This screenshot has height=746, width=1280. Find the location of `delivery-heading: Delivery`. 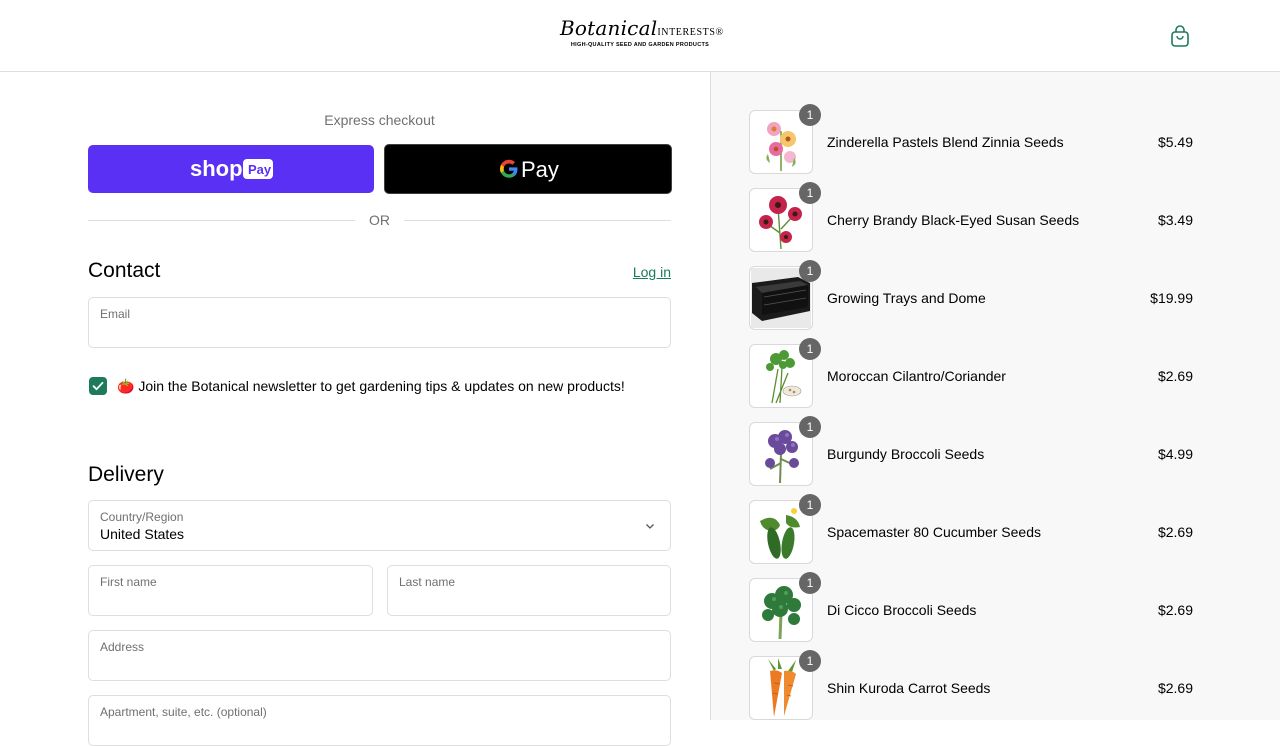

delivery-heading: Delivery is located at coordinates (126, 474).